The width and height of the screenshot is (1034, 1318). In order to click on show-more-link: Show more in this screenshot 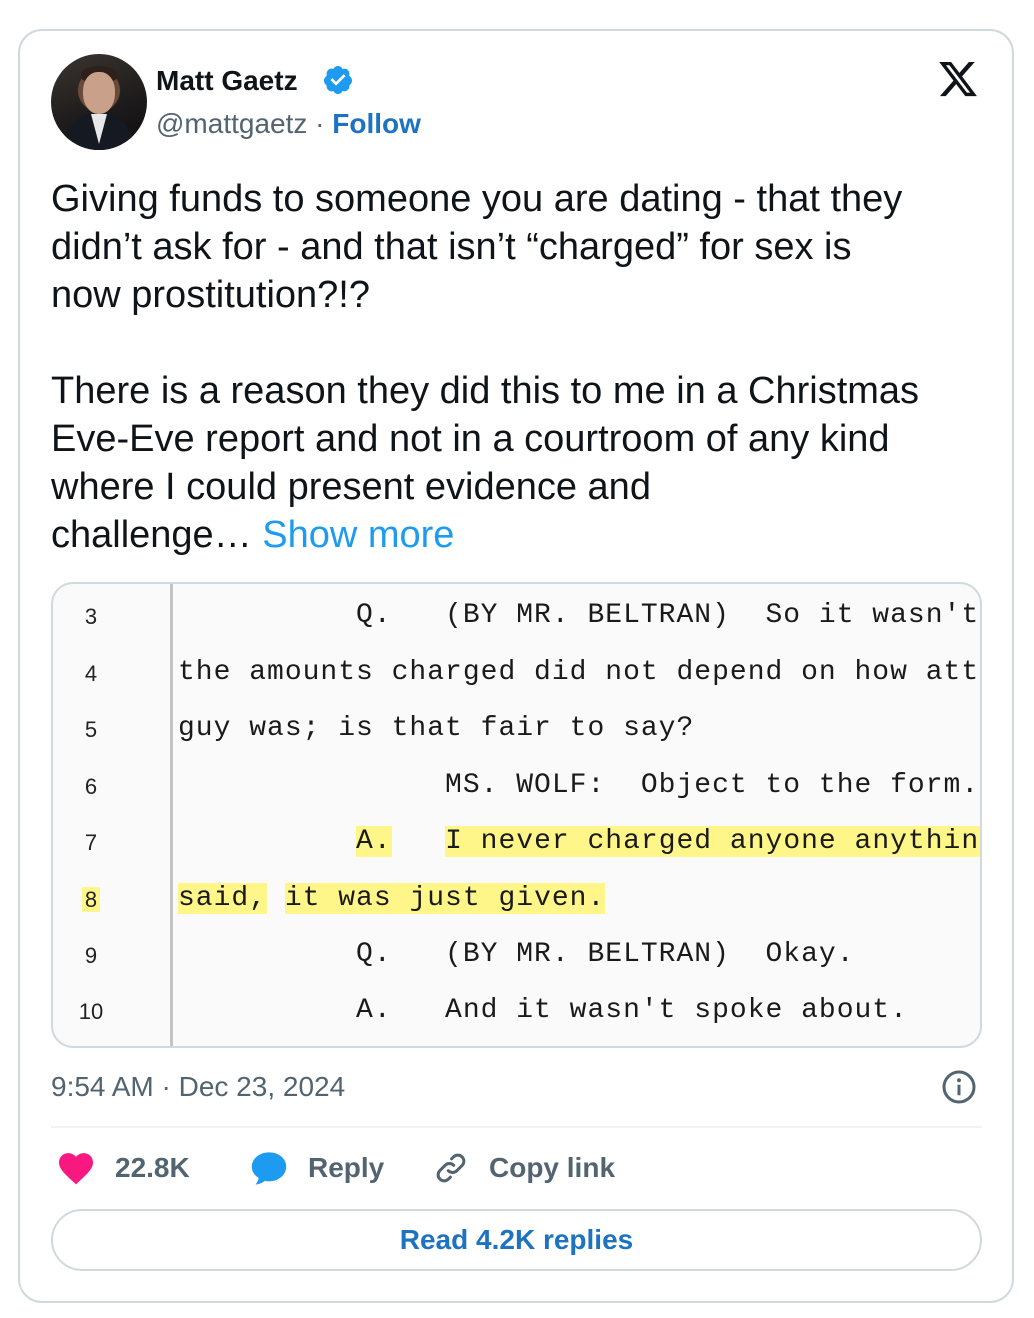, I will do `click(358, 535)`.